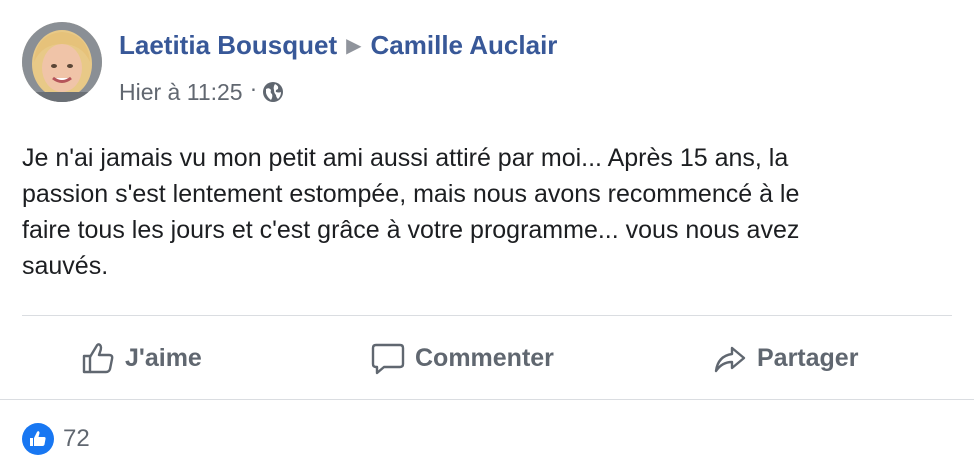  I want to click on share-arrow-icon, so click(730, 358).